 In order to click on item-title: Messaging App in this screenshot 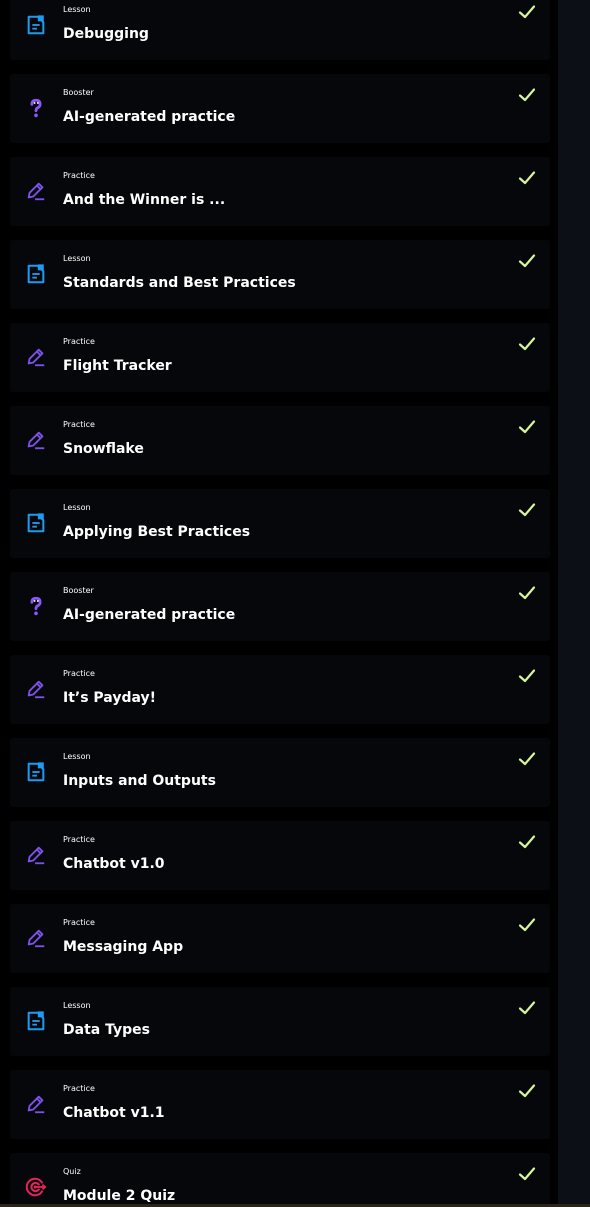, I will do `click(123, 947)`.